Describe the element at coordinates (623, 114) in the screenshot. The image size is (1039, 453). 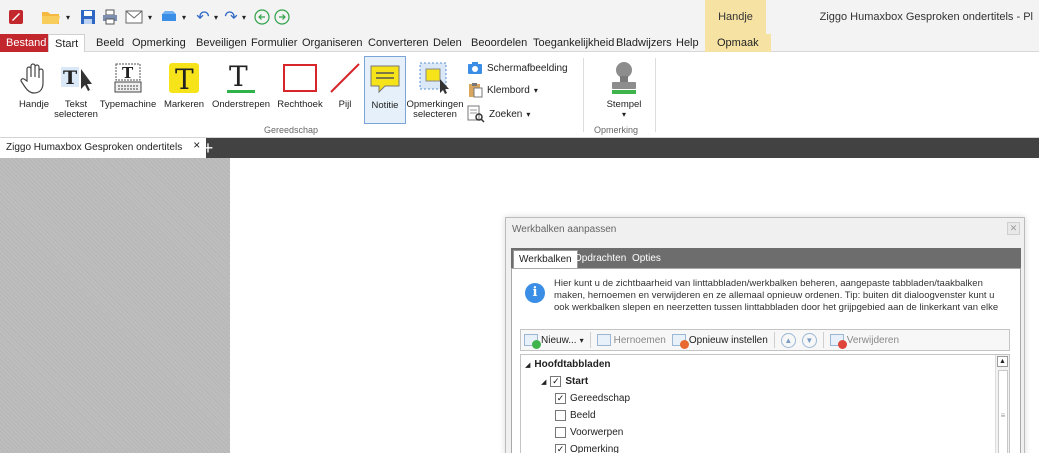
I see `stamp-dropdown-icon: ▾` at that location.